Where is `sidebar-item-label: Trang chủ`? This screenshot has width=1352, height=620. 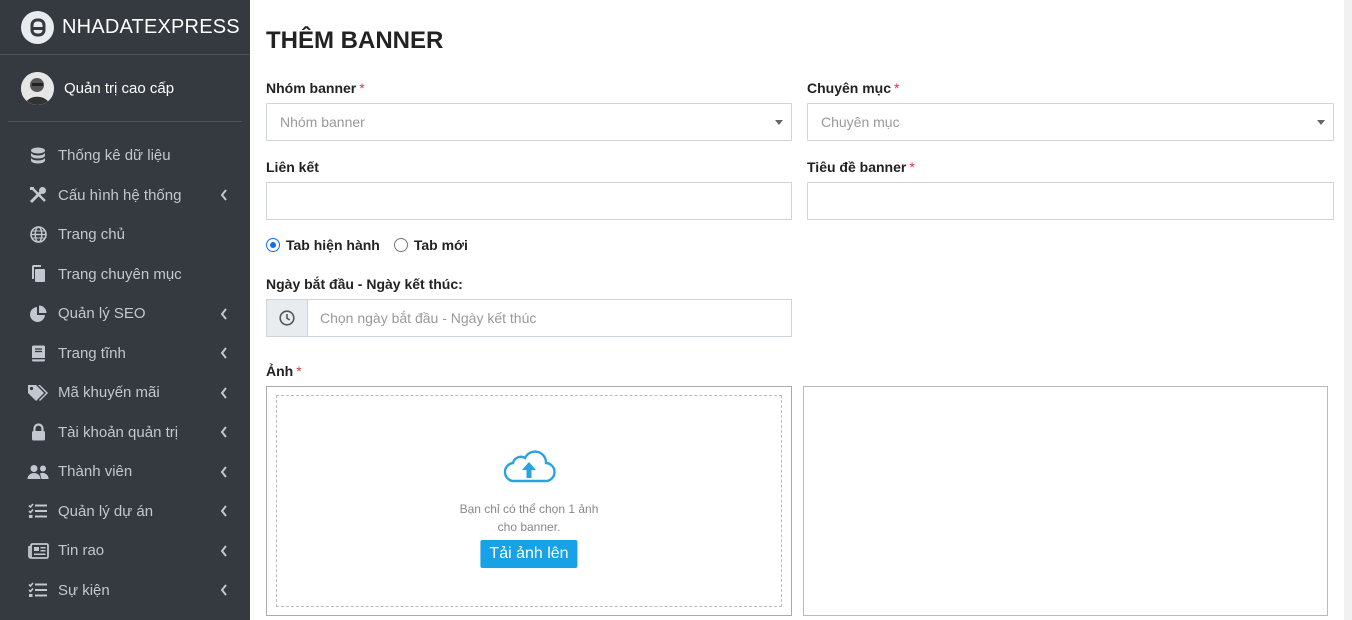 sidebar-item-label: Trang chủ is located at coordinates (91, 235).